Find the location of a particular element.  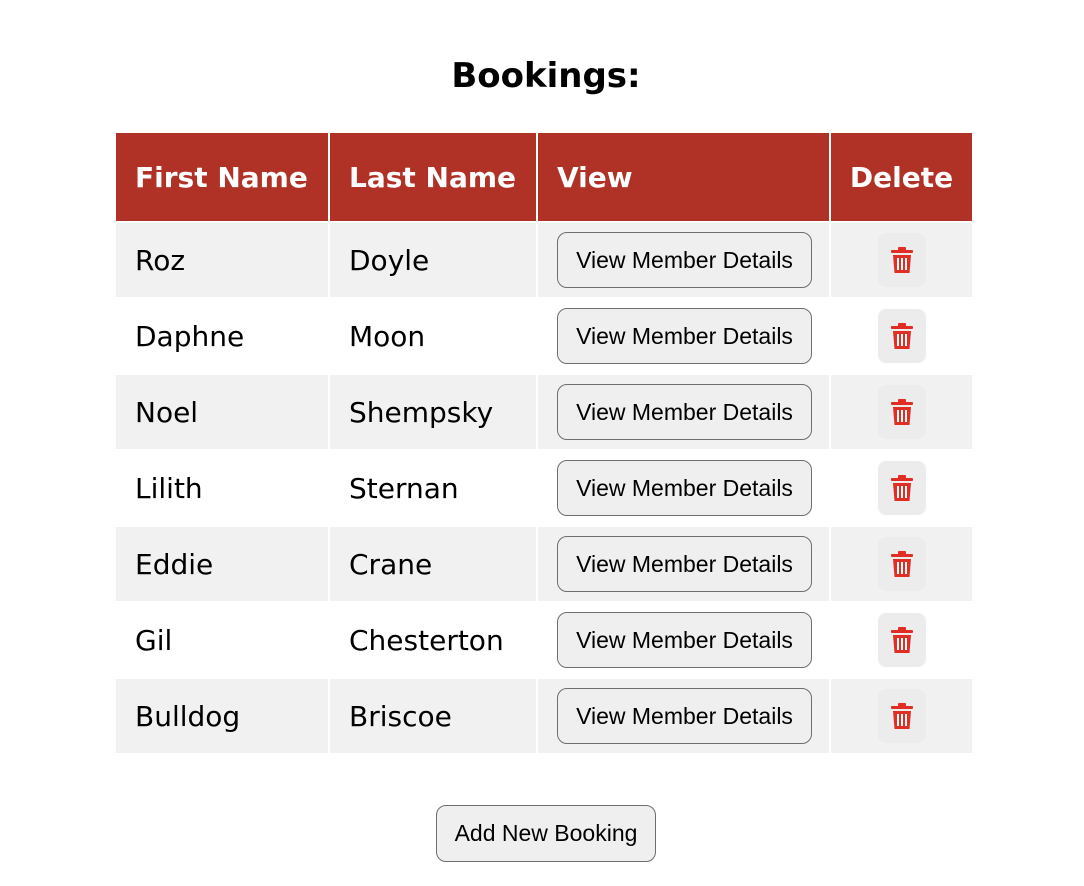

first-name-cell: Roz is located at coordinates (222, 260).